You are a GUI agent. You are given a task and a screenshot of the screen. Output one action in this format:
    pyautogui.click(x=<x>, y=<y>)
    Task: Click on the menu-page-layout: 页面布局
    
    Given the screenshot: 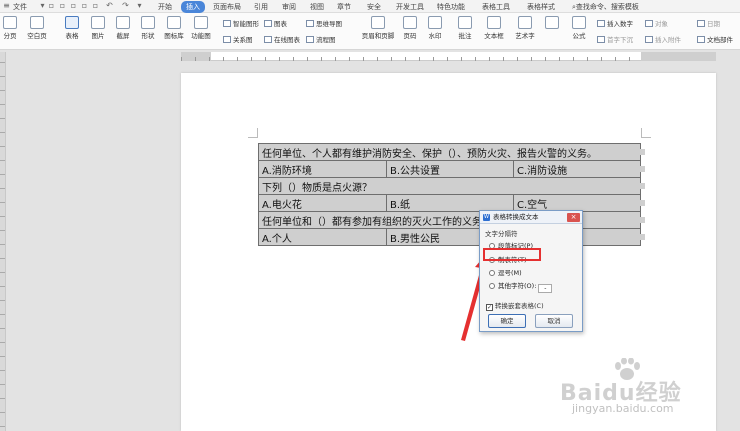 What is the action you would take?
    pyautogui.click(x=227, y=7)
    